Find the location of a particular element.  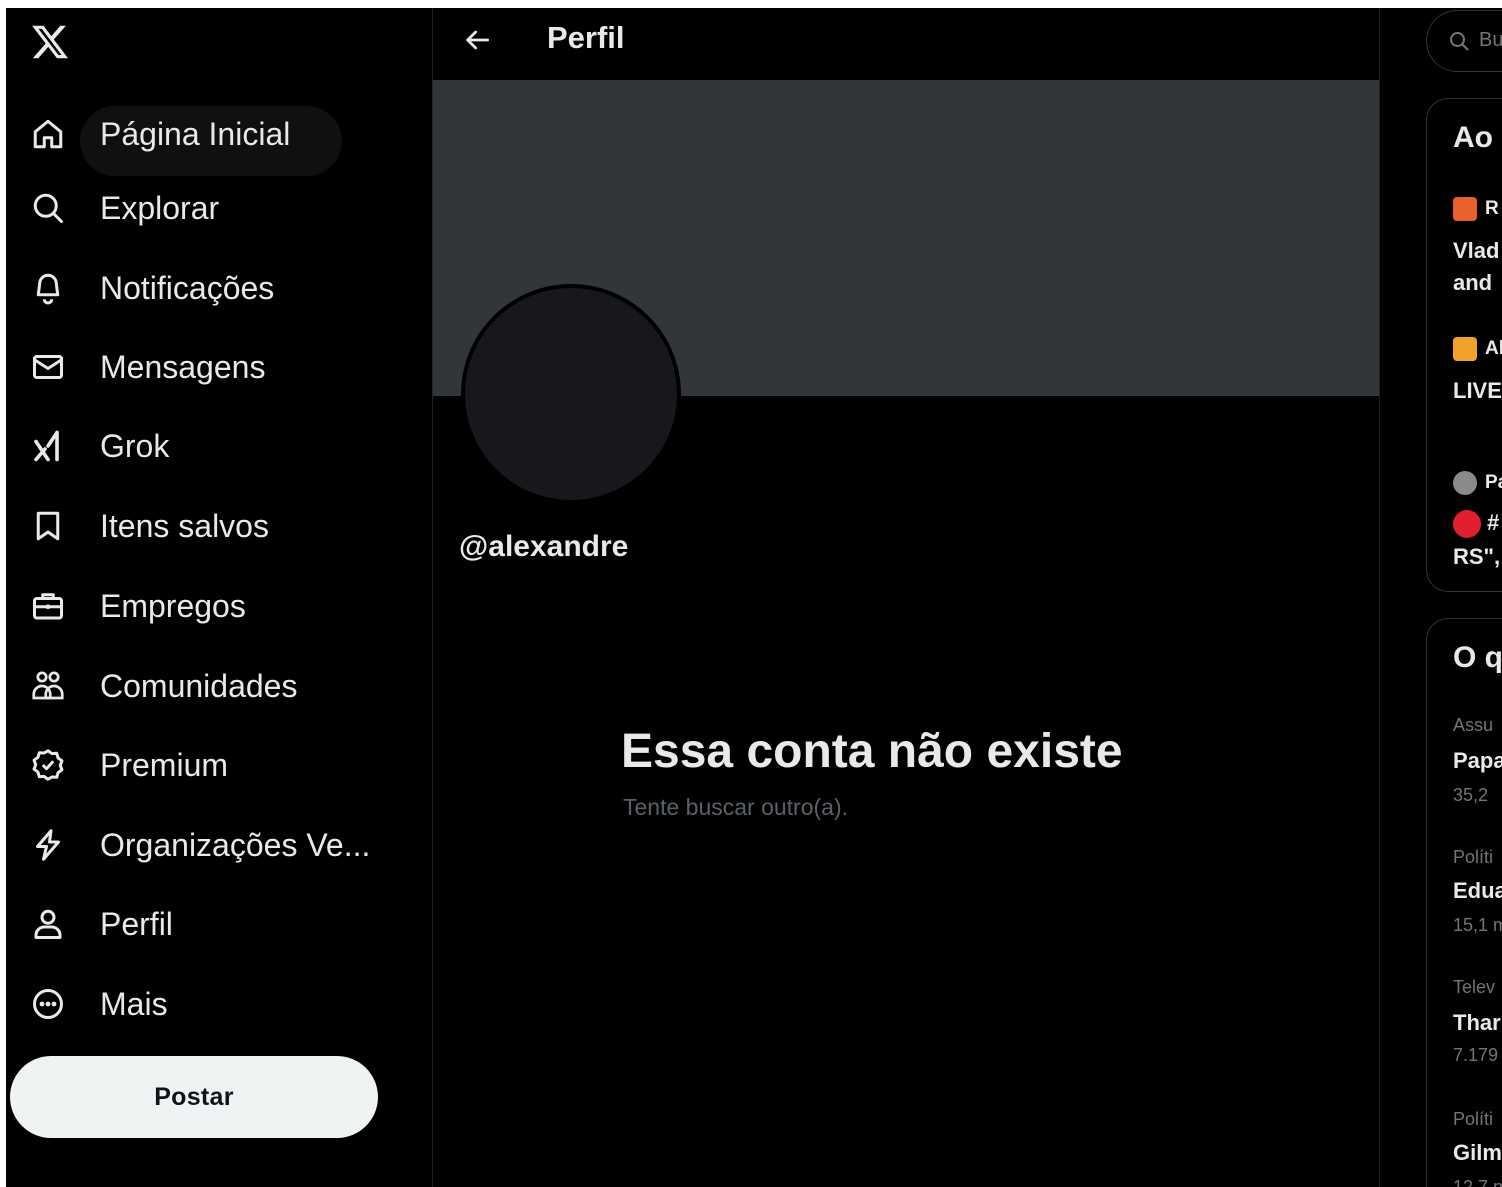

sidebar-item-home: Página Inicial is located at coordinates (220, 138).